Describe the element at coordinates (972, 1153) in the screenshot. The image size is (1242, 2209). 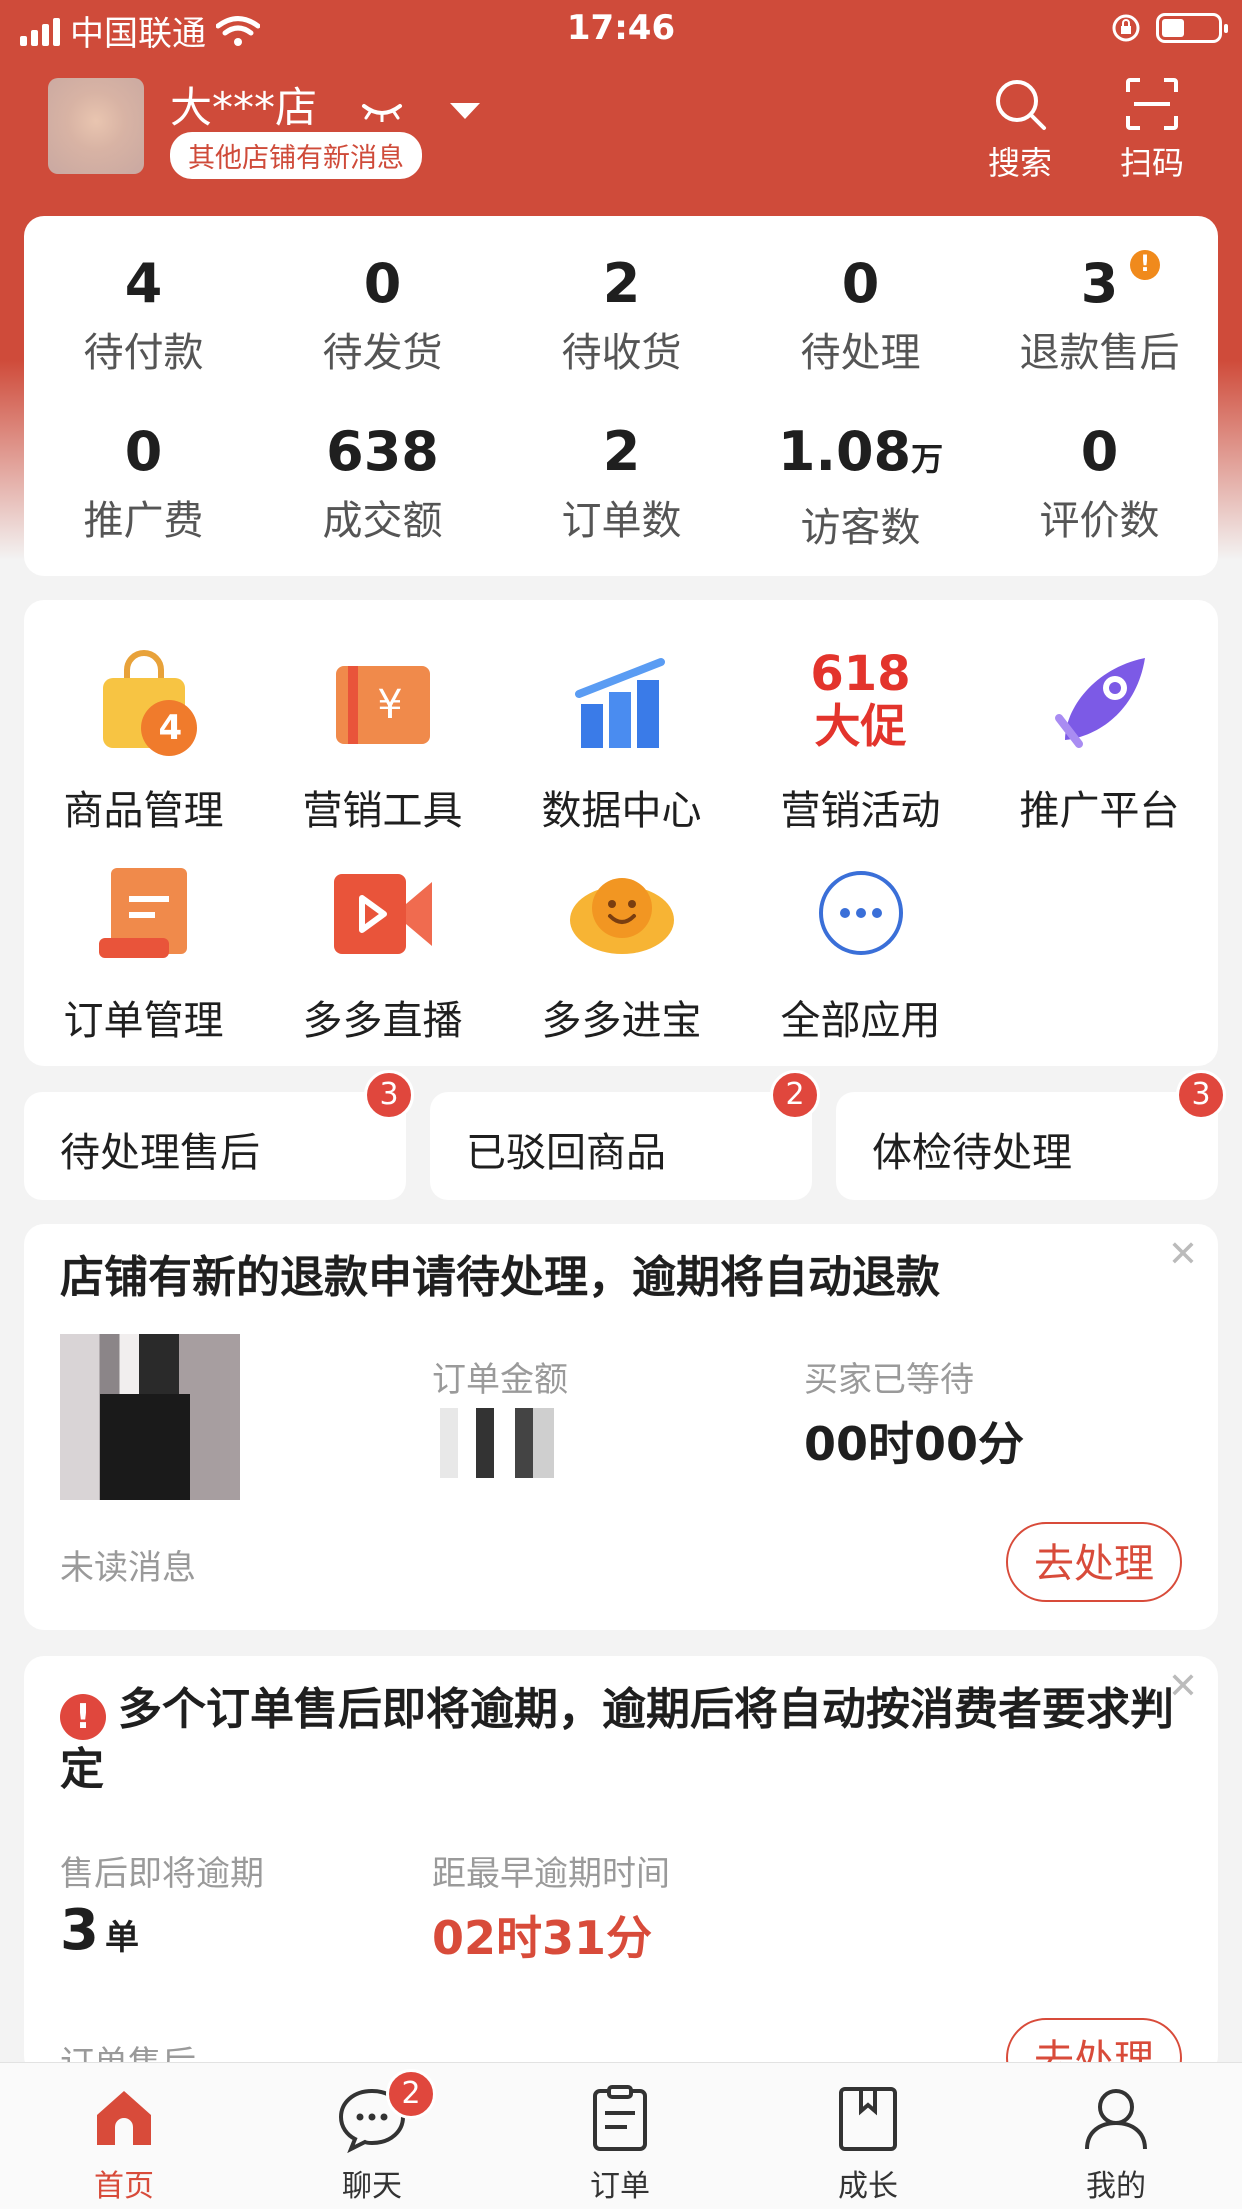
I see `quick-label: 体检待处理` at that location.